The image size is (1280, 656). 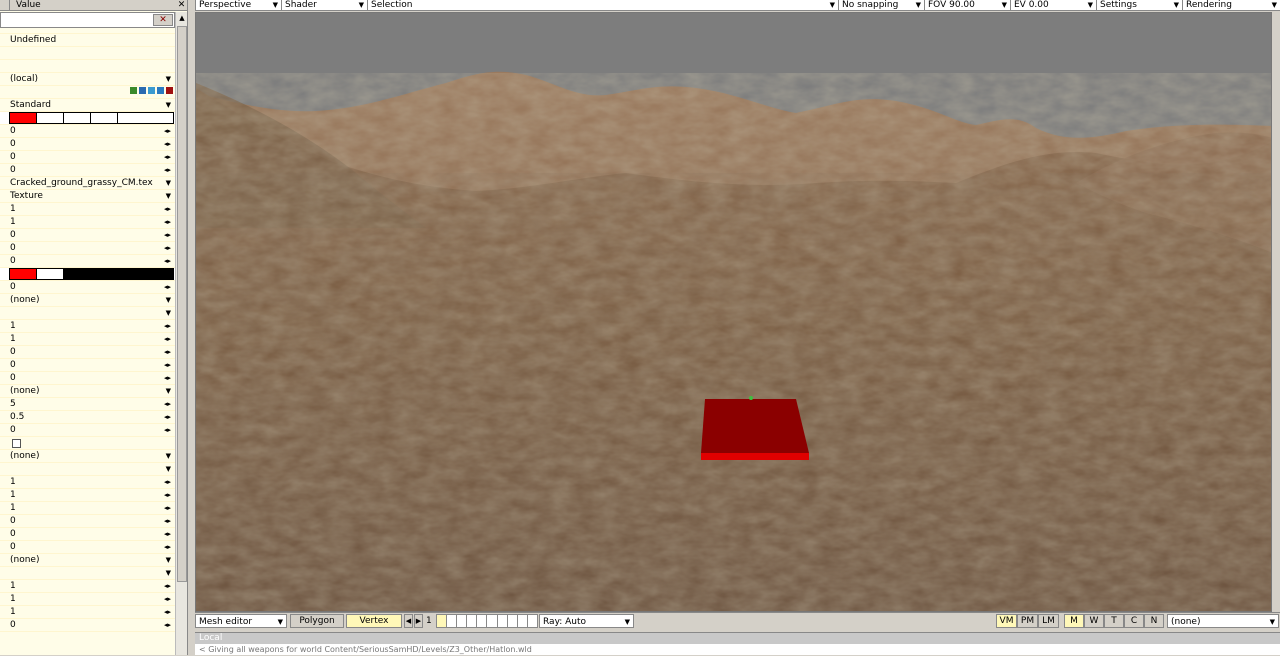 I want to click on property-row: 0.5 ◂▸, so click(x=87, y=417).